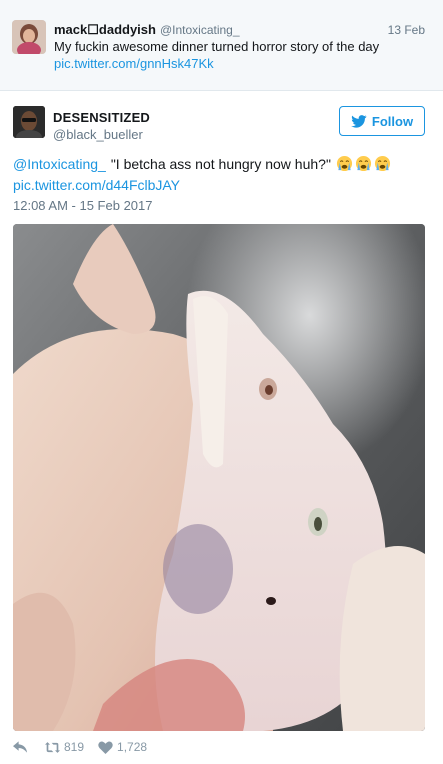 This screenshot has width=443, height=764. Describe the element at coordinates (406, 30) in the screenshot. I see `parent-date: 13 Feb` at that location.